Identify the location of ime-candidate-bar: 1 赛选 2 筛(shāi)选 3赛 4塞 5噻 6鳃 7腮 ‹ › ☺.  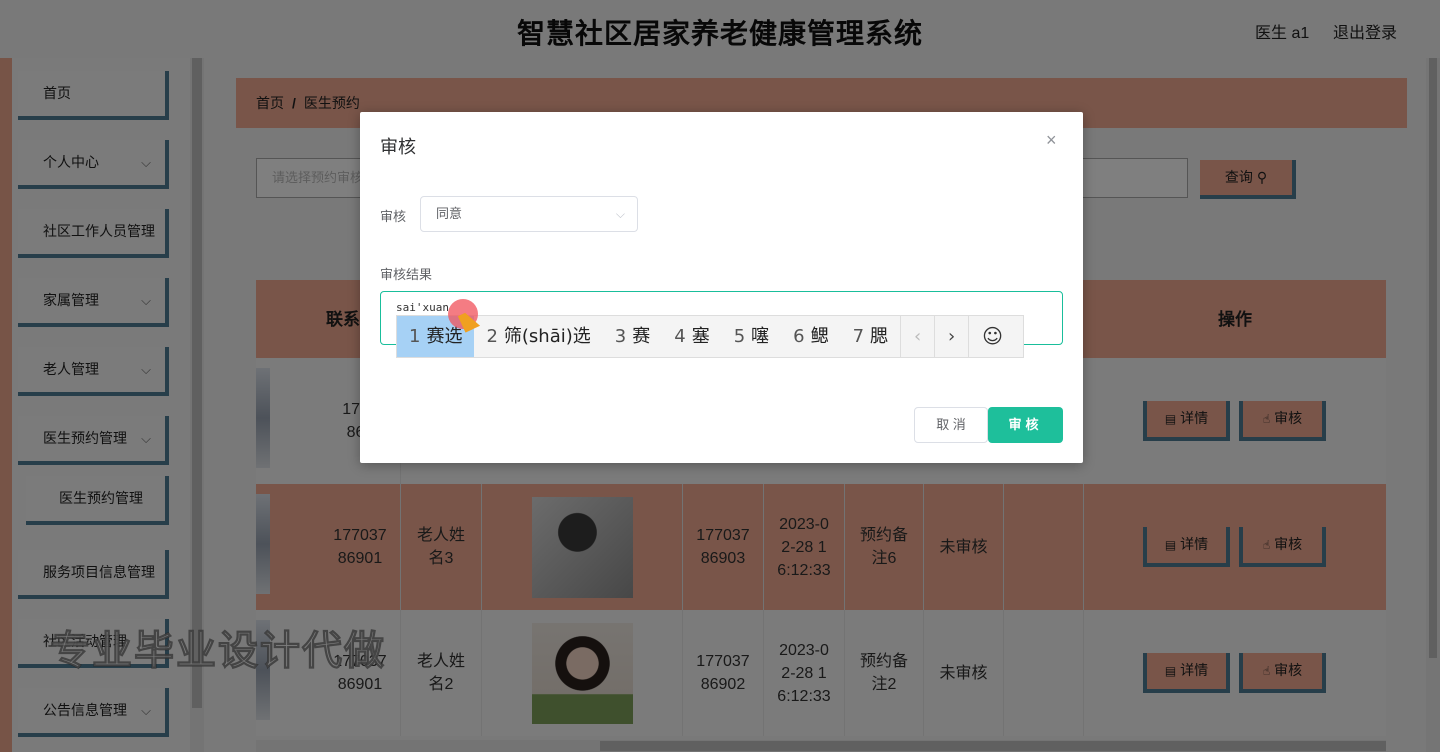
(710, 336).